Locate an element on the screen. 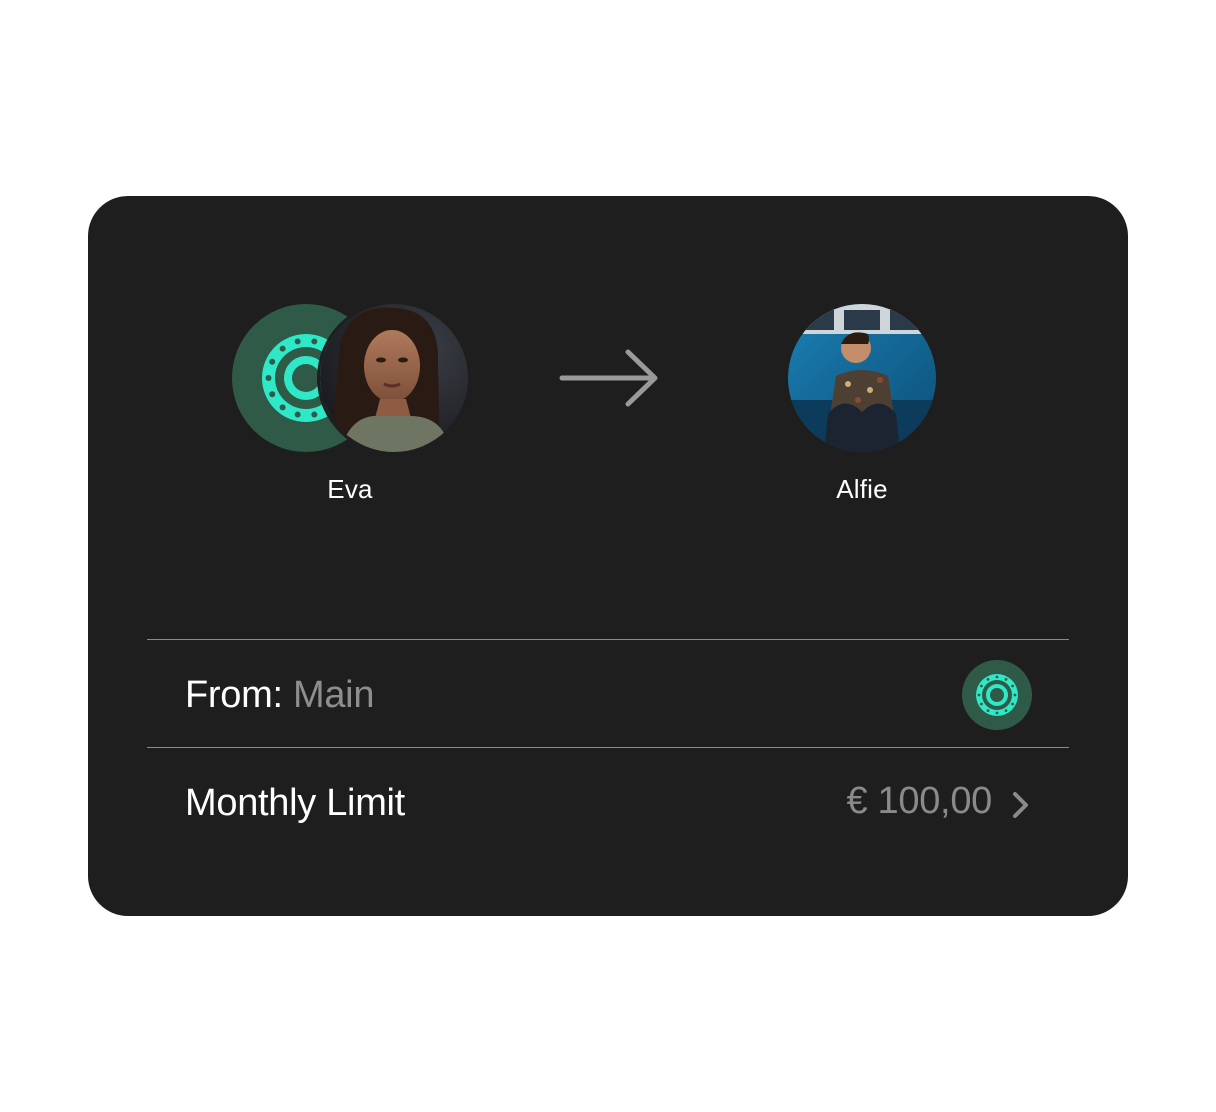 The width and height of the screenshot is (1216, 1112). sender-name: Eva is located at coordinates (350, 489).